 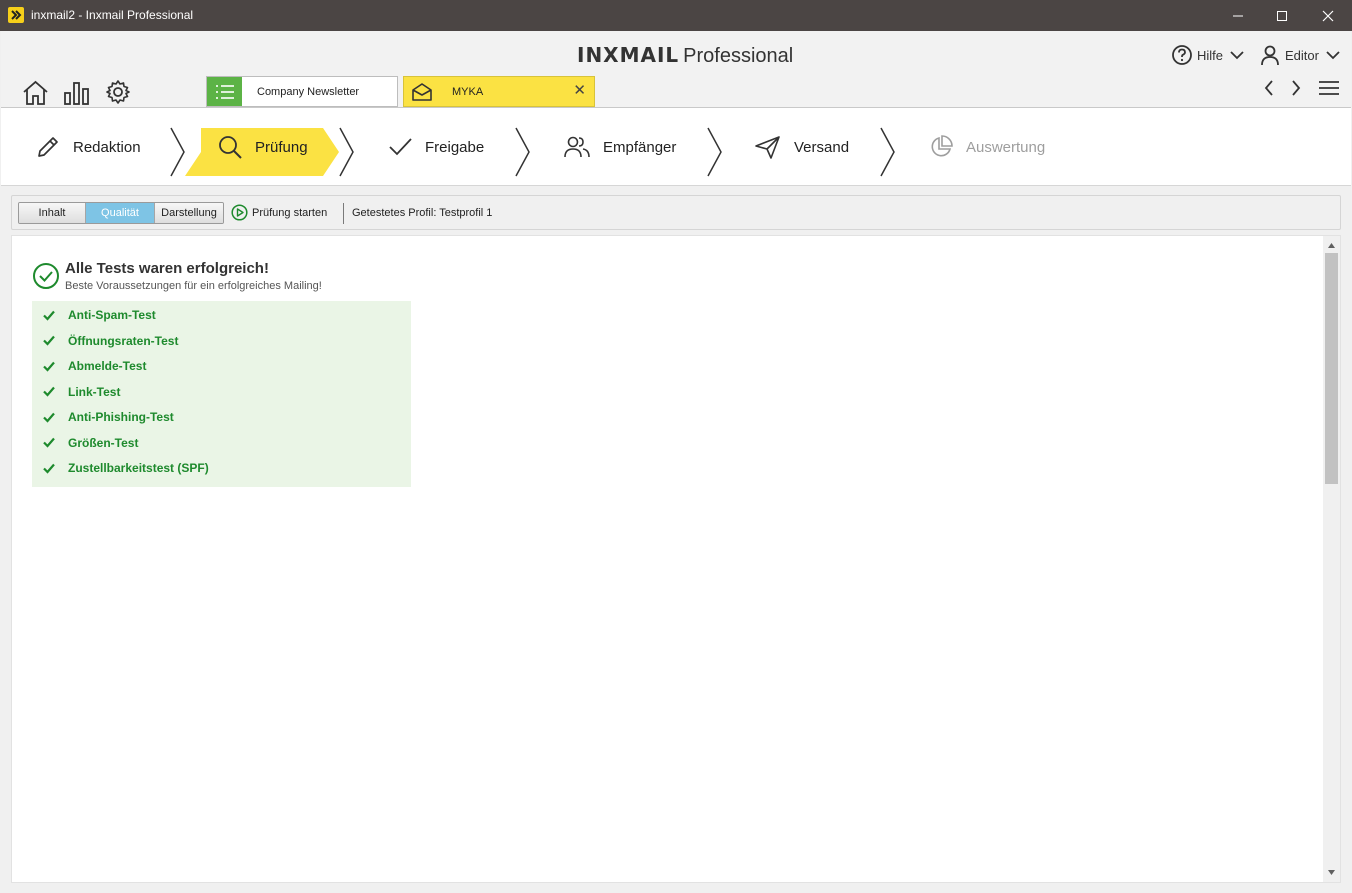 I want to click on help-menu: Hilfe, so click(x=1210, y=55).